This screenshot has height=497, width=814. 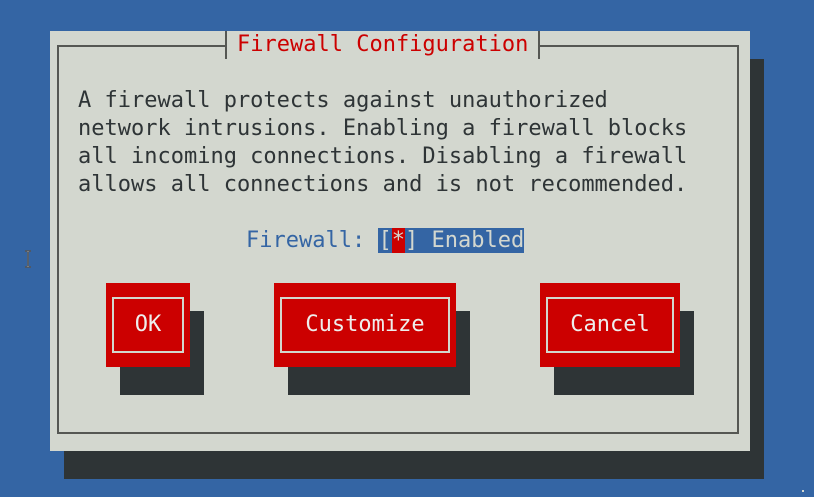 I want to click on firewall-checkbox: [*] Enabled, so click(x=451, y=240).